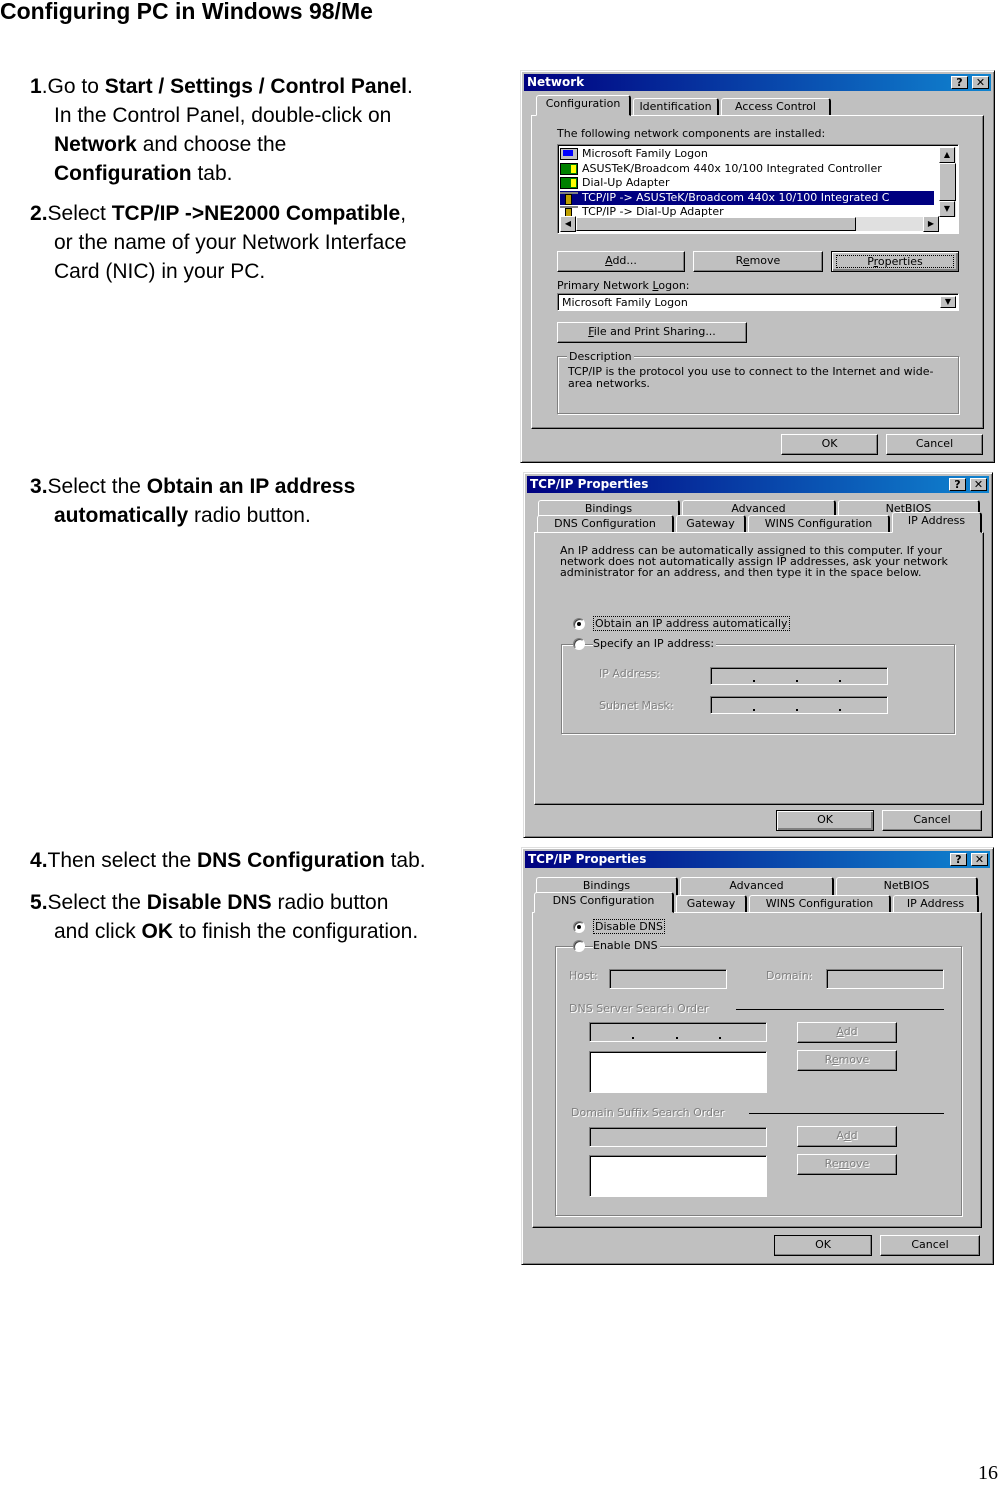  I want to click on tab-identification: Identification, so click(676, 107).